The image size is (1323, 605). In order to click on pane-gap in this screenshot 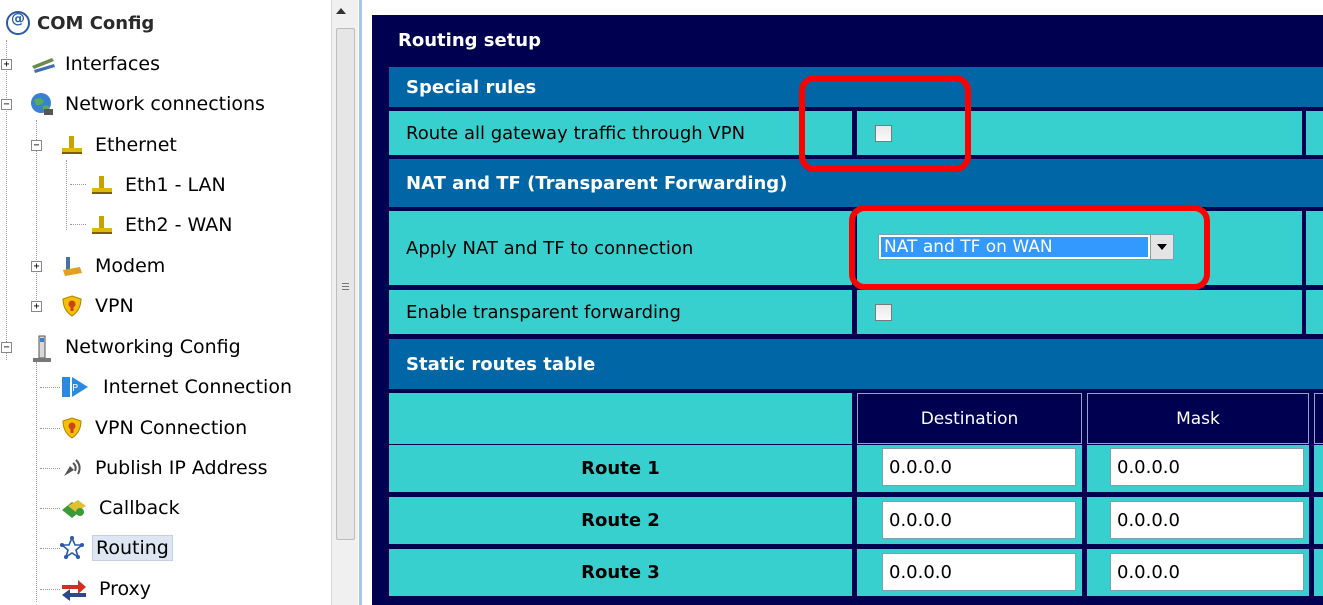, I will do `click(367, 302)`.